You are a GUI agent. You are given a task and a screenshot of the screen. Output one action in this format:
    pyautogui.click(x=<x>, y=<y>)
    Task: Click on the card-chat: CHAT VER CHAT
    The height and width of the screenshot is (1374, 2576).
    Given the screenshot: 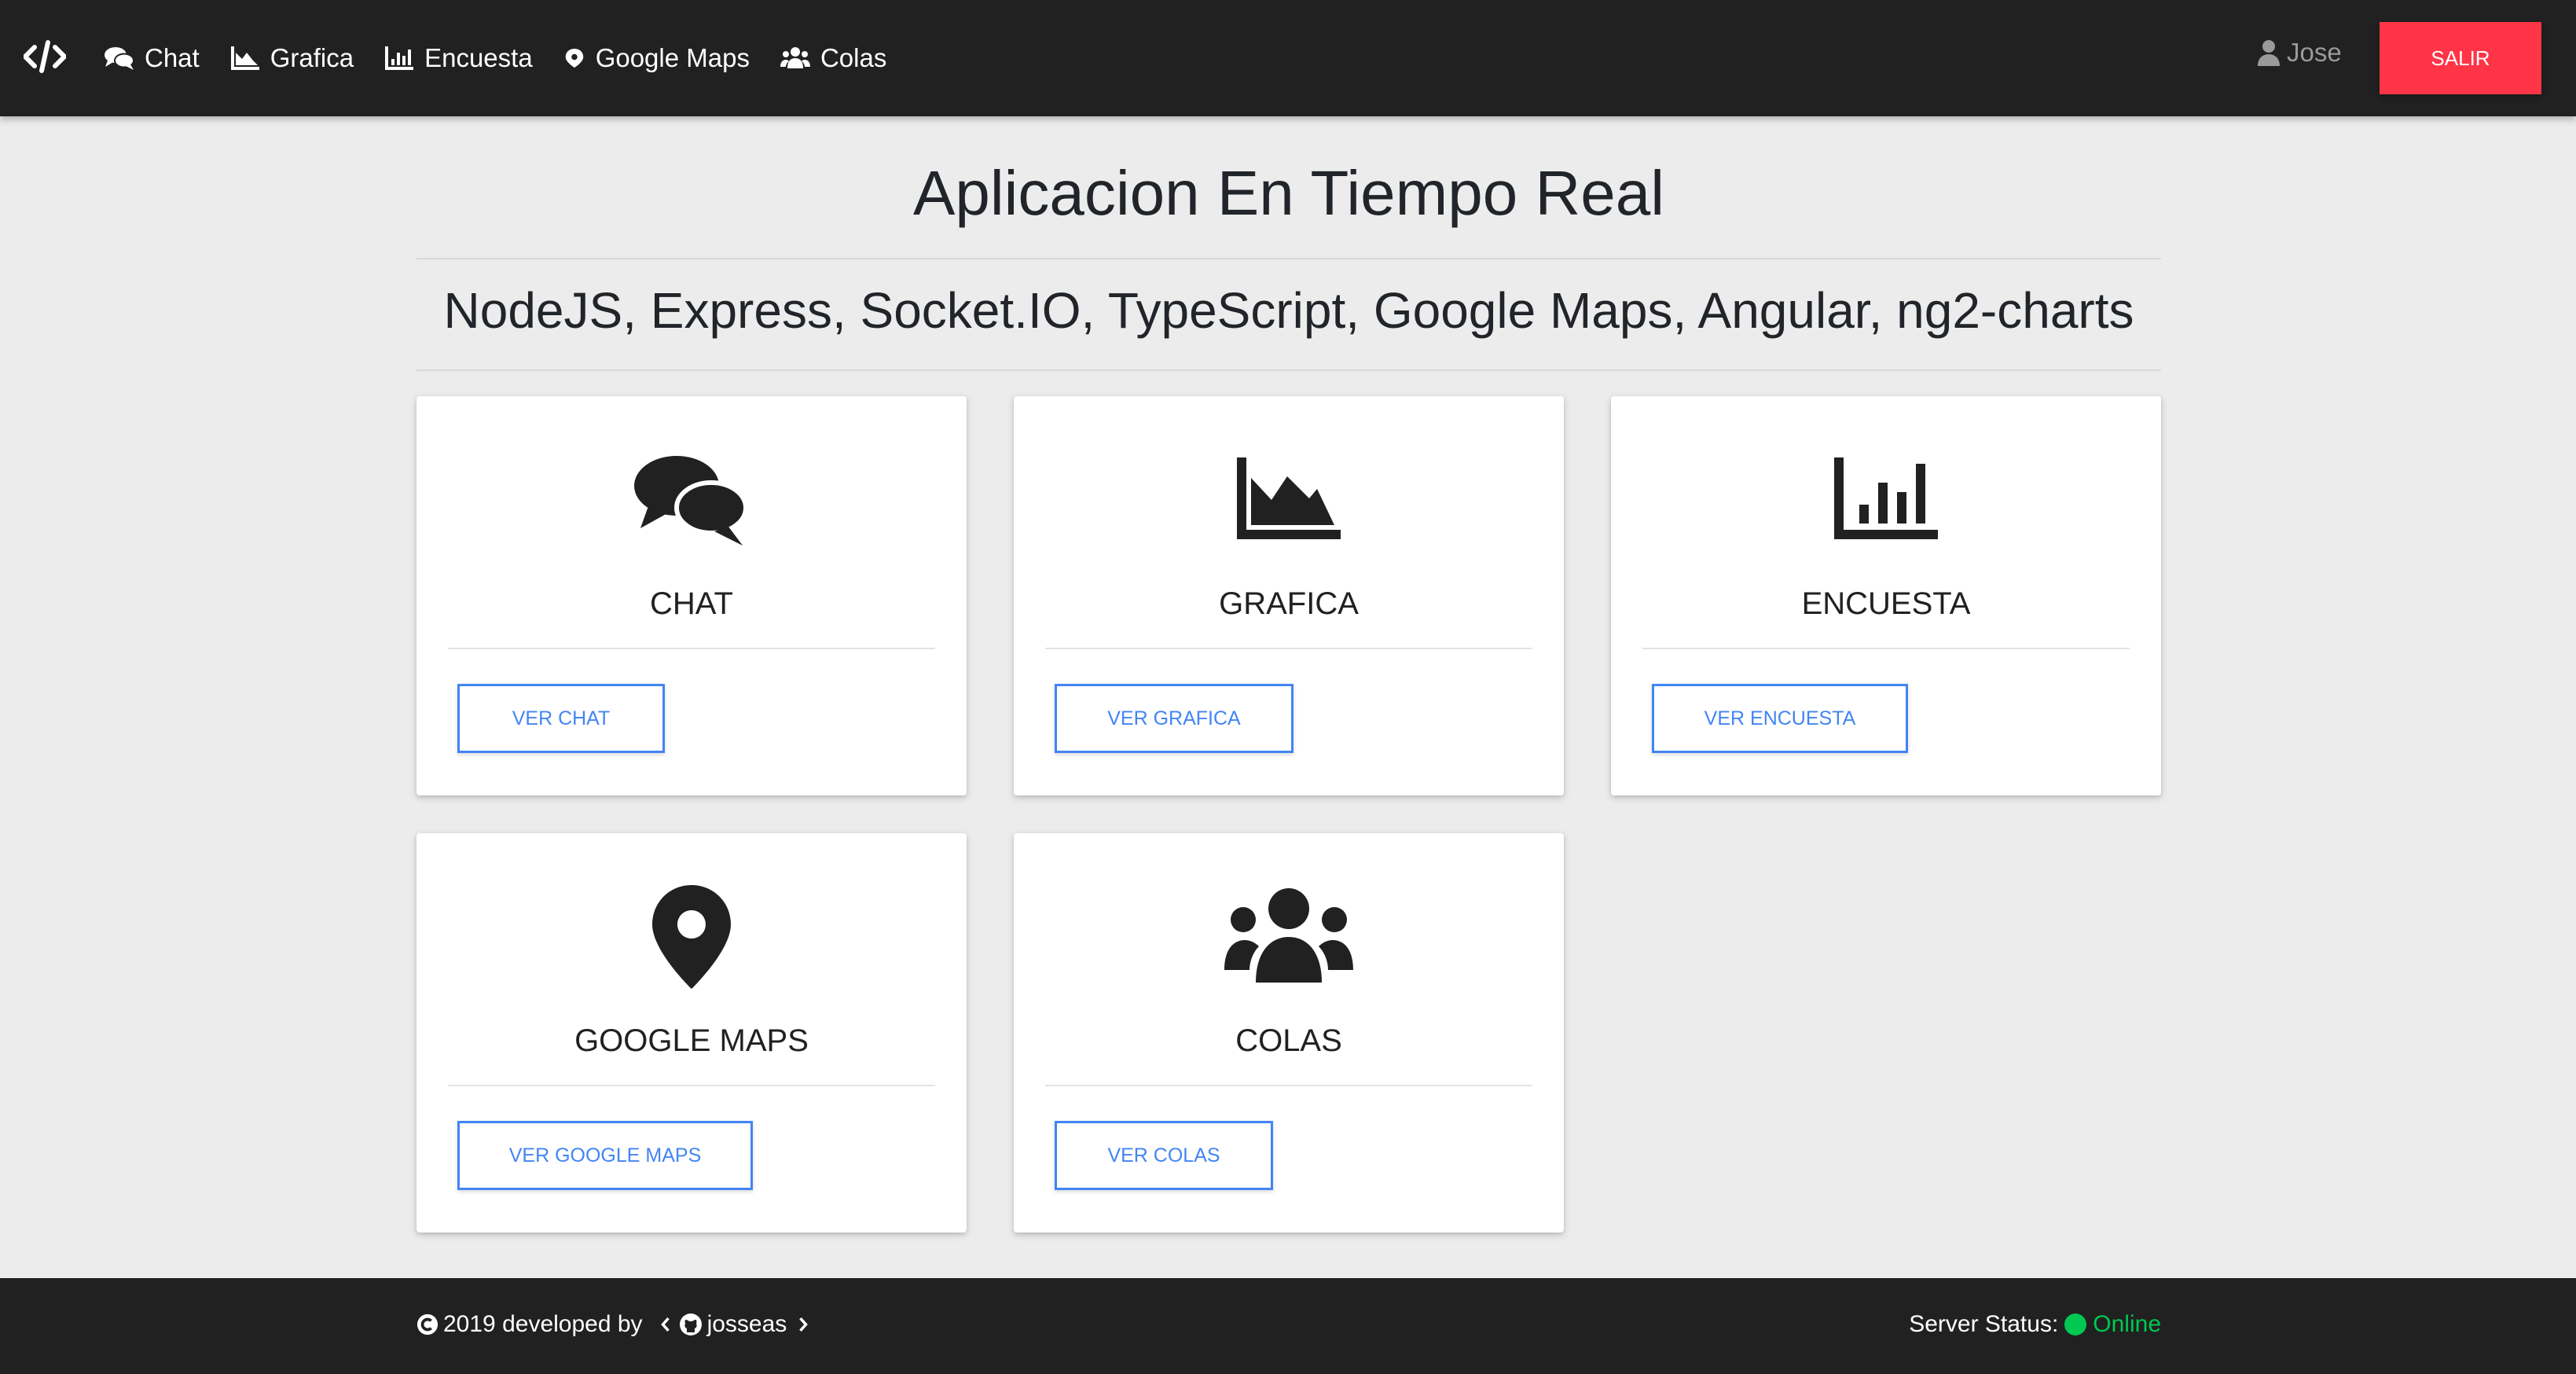 What is the action you would take?
    pyautogui.click(x=691, y=595)
    